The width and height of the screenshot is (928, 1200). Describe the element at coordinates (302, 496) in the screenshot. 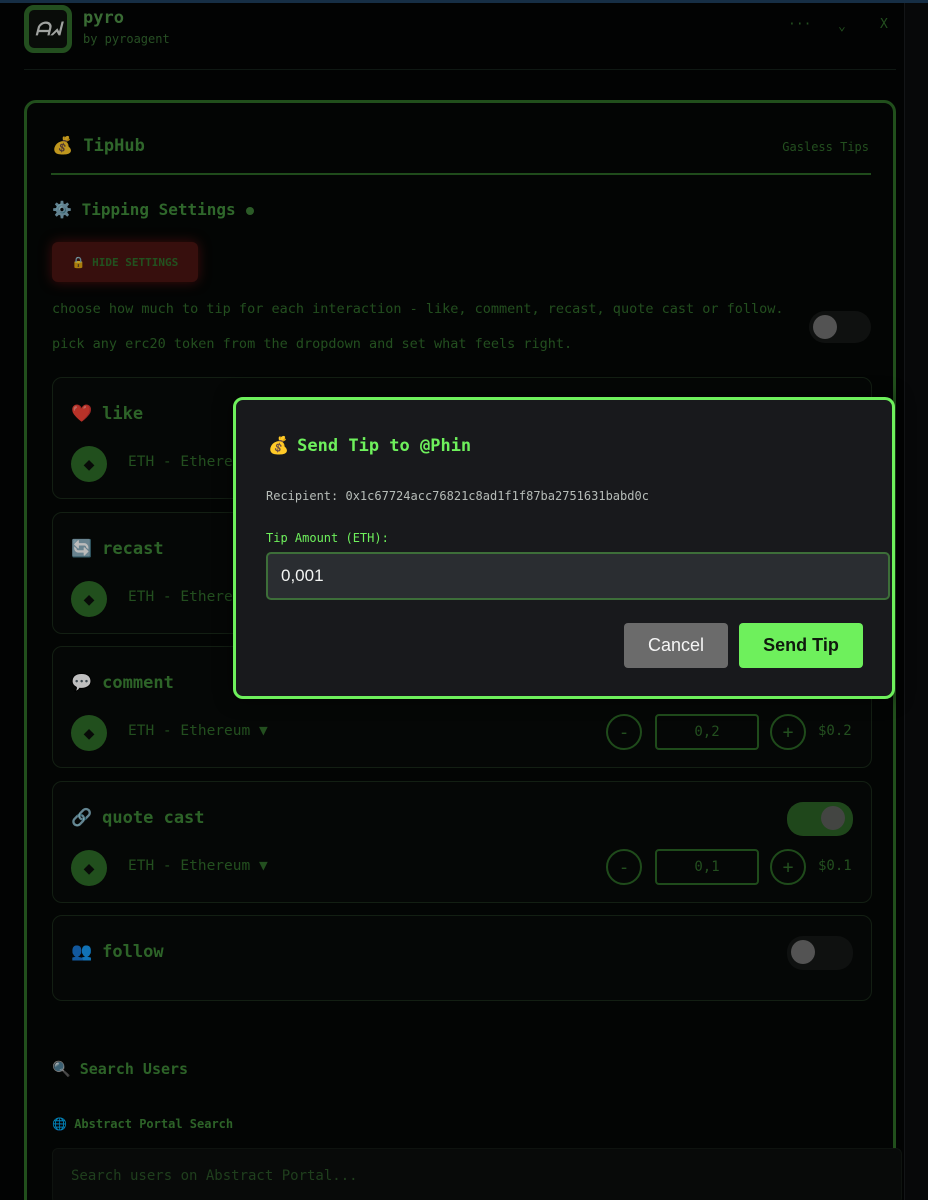

I see `recipient-label: Recipient:` at that location.